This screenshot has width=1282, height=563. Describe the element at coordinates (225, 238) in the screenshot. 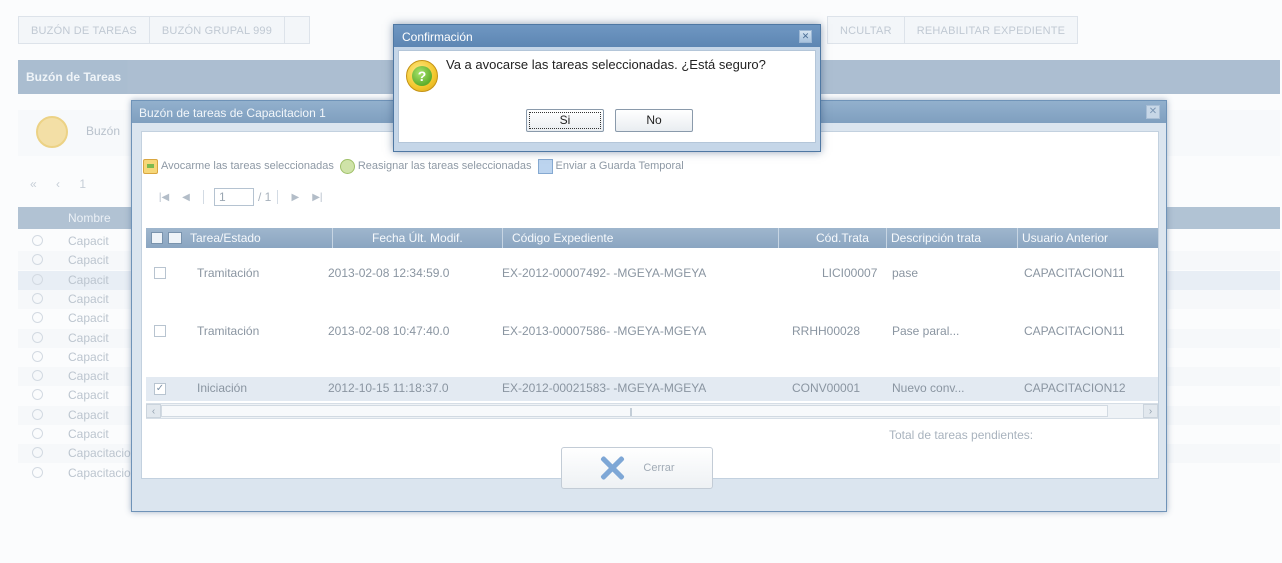

I see `col-tarea-estado: Tarea/Estado` at that location.